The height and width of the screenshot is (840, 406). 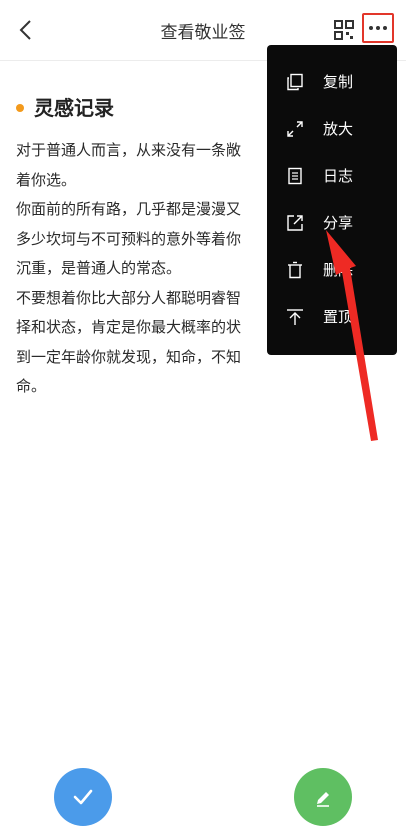 I want to click on note-line: 命。, so click(x=31, y=386).